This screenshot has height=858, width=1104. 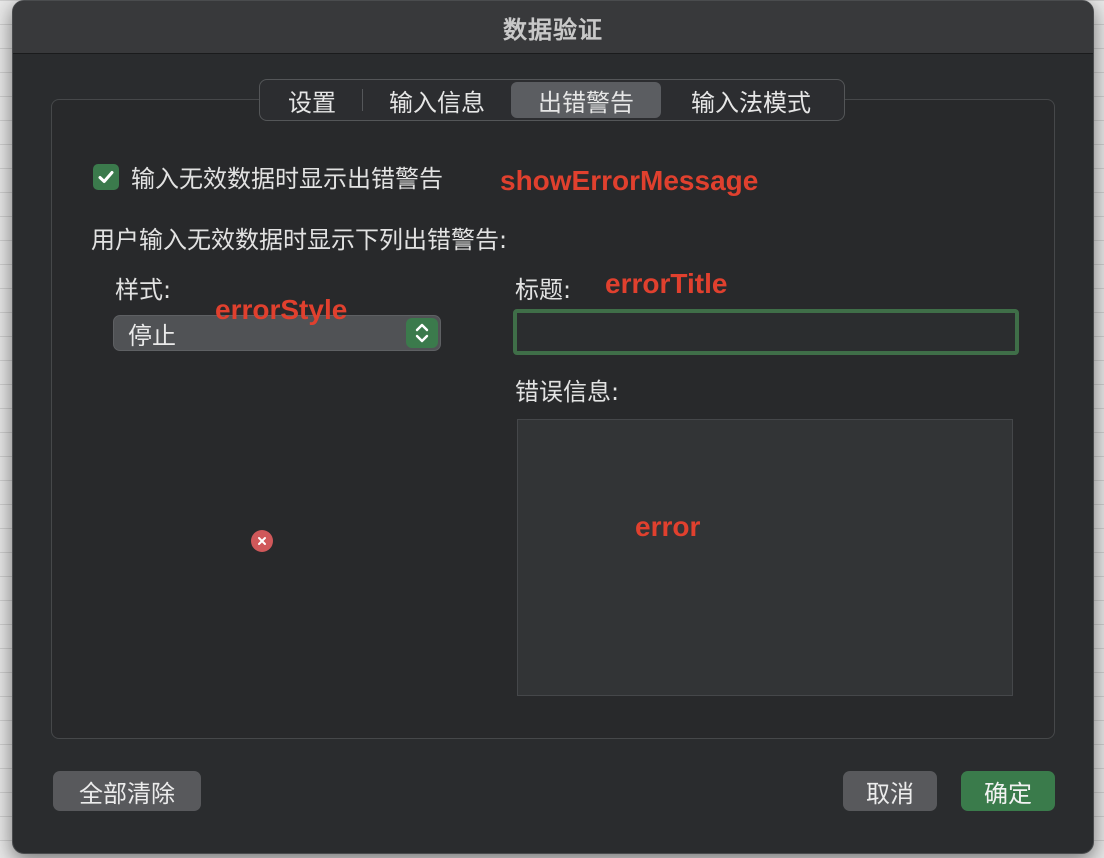 What do you see at coordinates (567, 392) in the screenshot?
I see `error-message-label: 错误信息:` at bounding box center [567, 392].